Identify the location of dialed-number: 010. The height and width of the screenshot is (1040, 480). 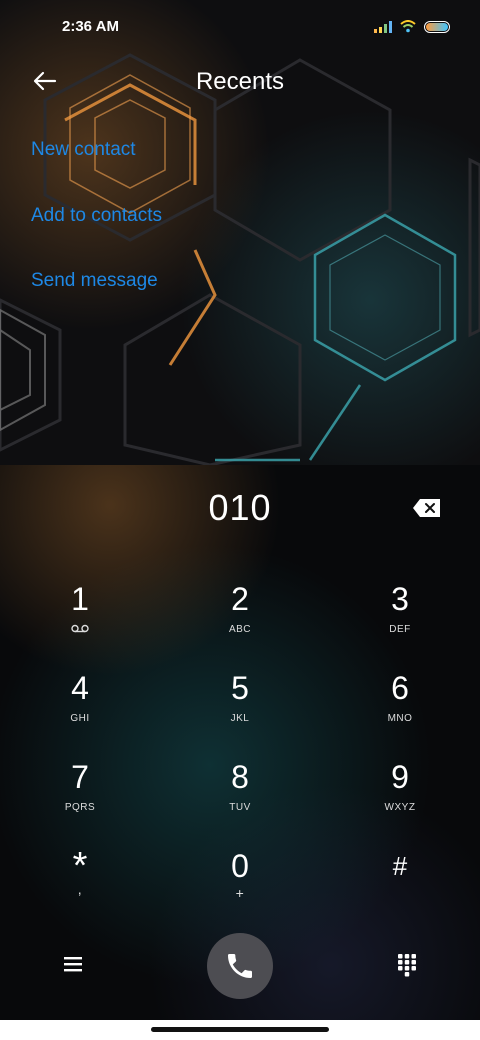
(240, 507).